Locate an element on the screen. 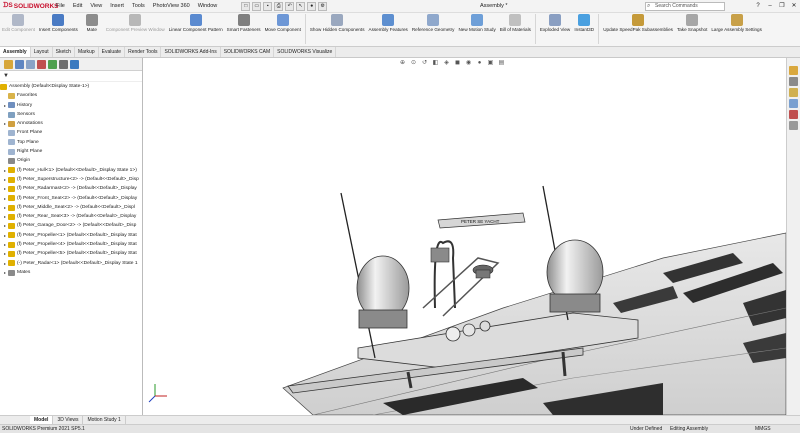 This screenshot has height=433, width=800. design-library-icon is located at coordinates (793, 81).